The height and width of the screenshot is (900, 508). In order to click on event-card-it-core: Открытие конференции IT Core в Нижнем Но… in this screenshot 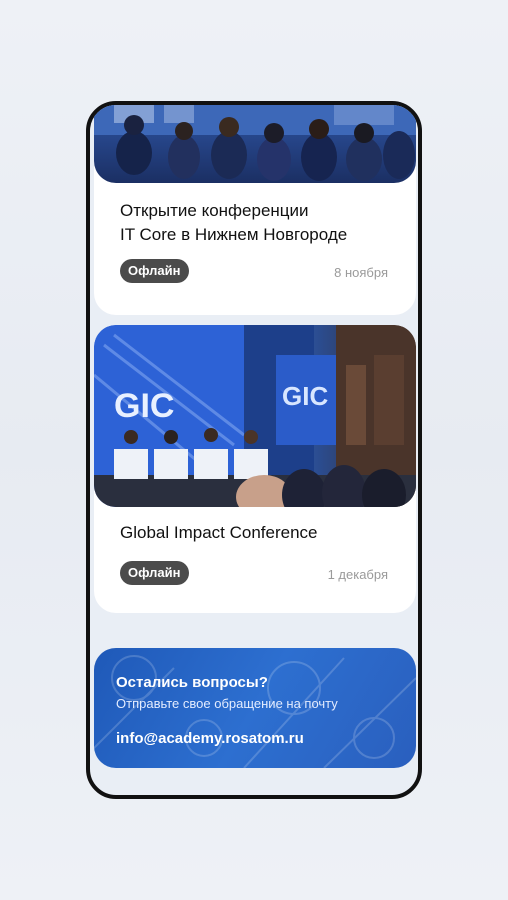, I will do `click(255, 210)`.